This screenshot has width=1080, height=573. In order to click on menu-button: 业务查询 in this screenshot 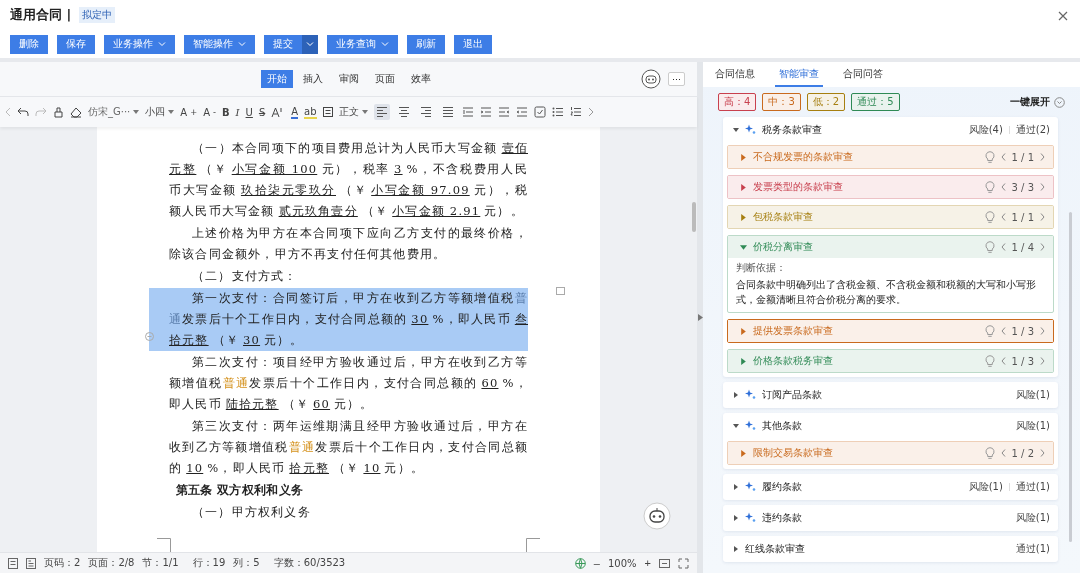, I will do `click(362, 44)`.